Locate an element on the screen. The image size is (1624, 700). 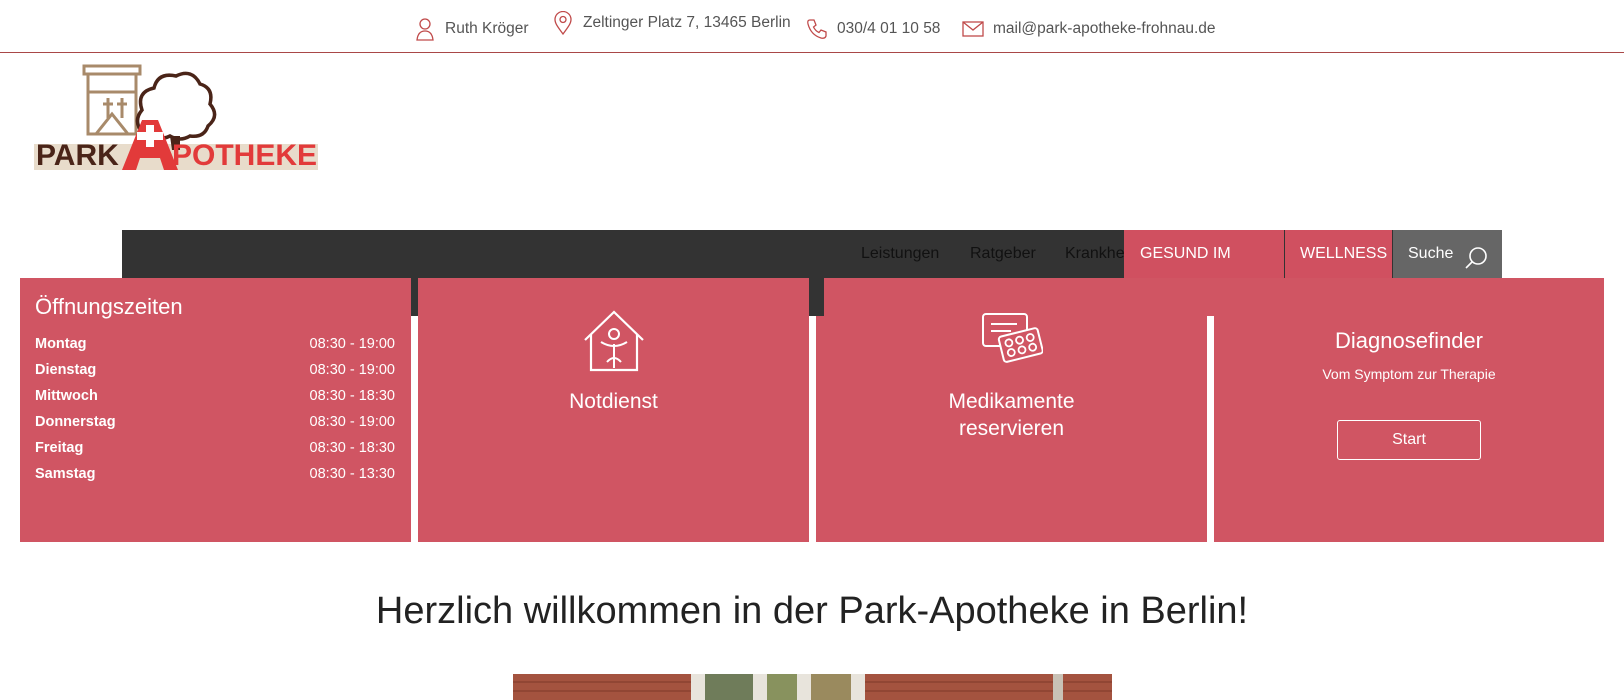
nav-item-gesund-im: GESUND IM is located at coordinates (1204, 254).